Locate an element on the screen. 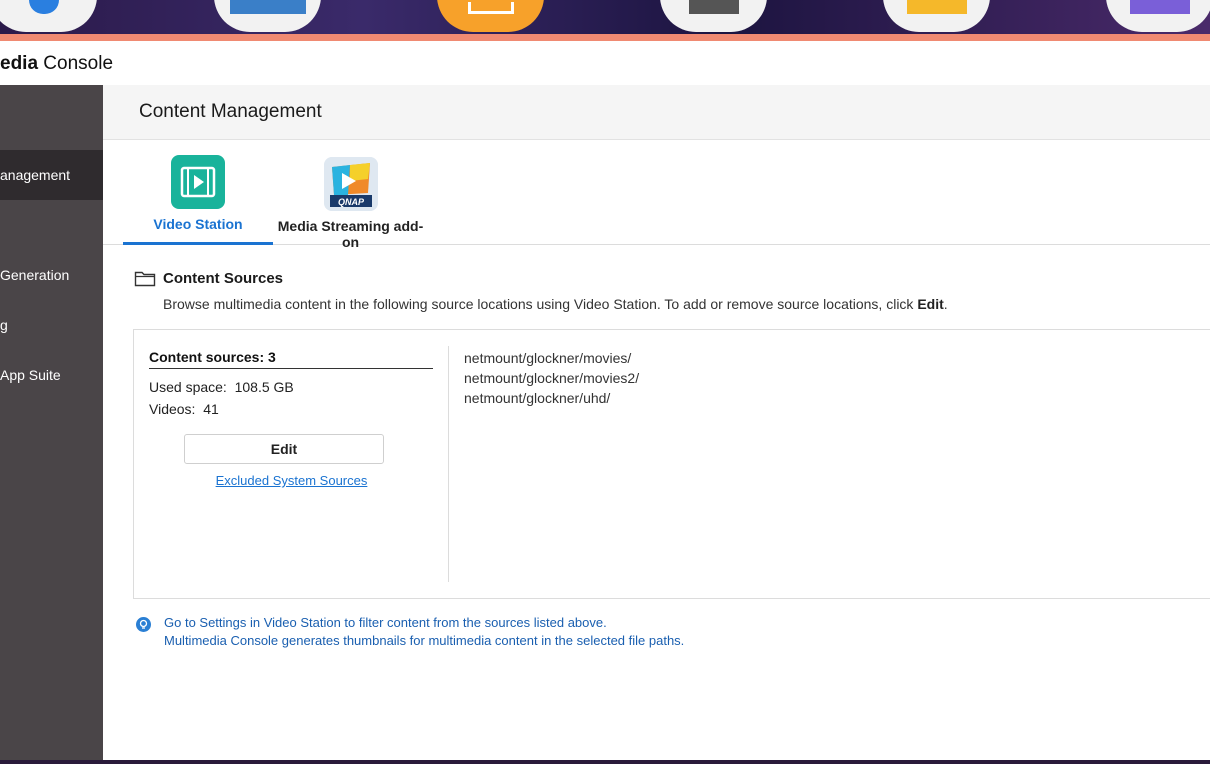 This screenshot has width=1210, height=764. edit-button: Edit is located at coordinates (284, 449).